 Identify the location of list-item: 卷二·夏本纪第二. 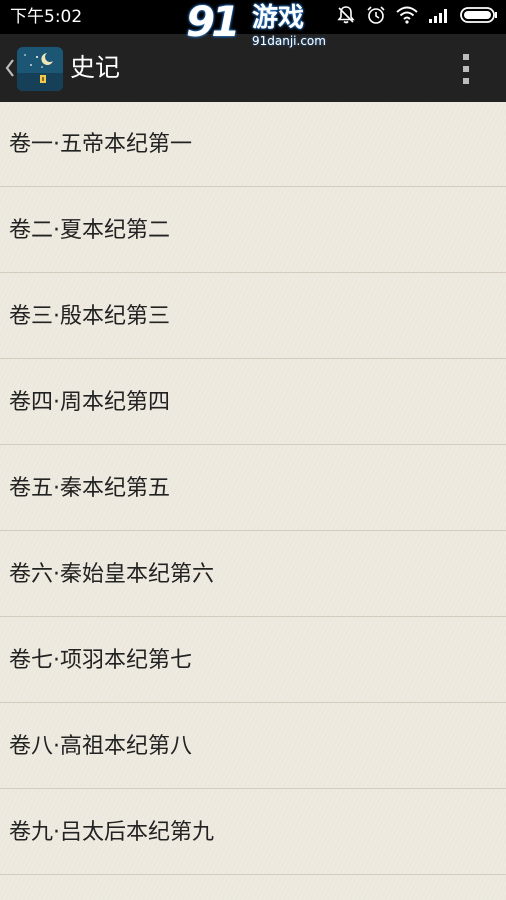
(253, 230).